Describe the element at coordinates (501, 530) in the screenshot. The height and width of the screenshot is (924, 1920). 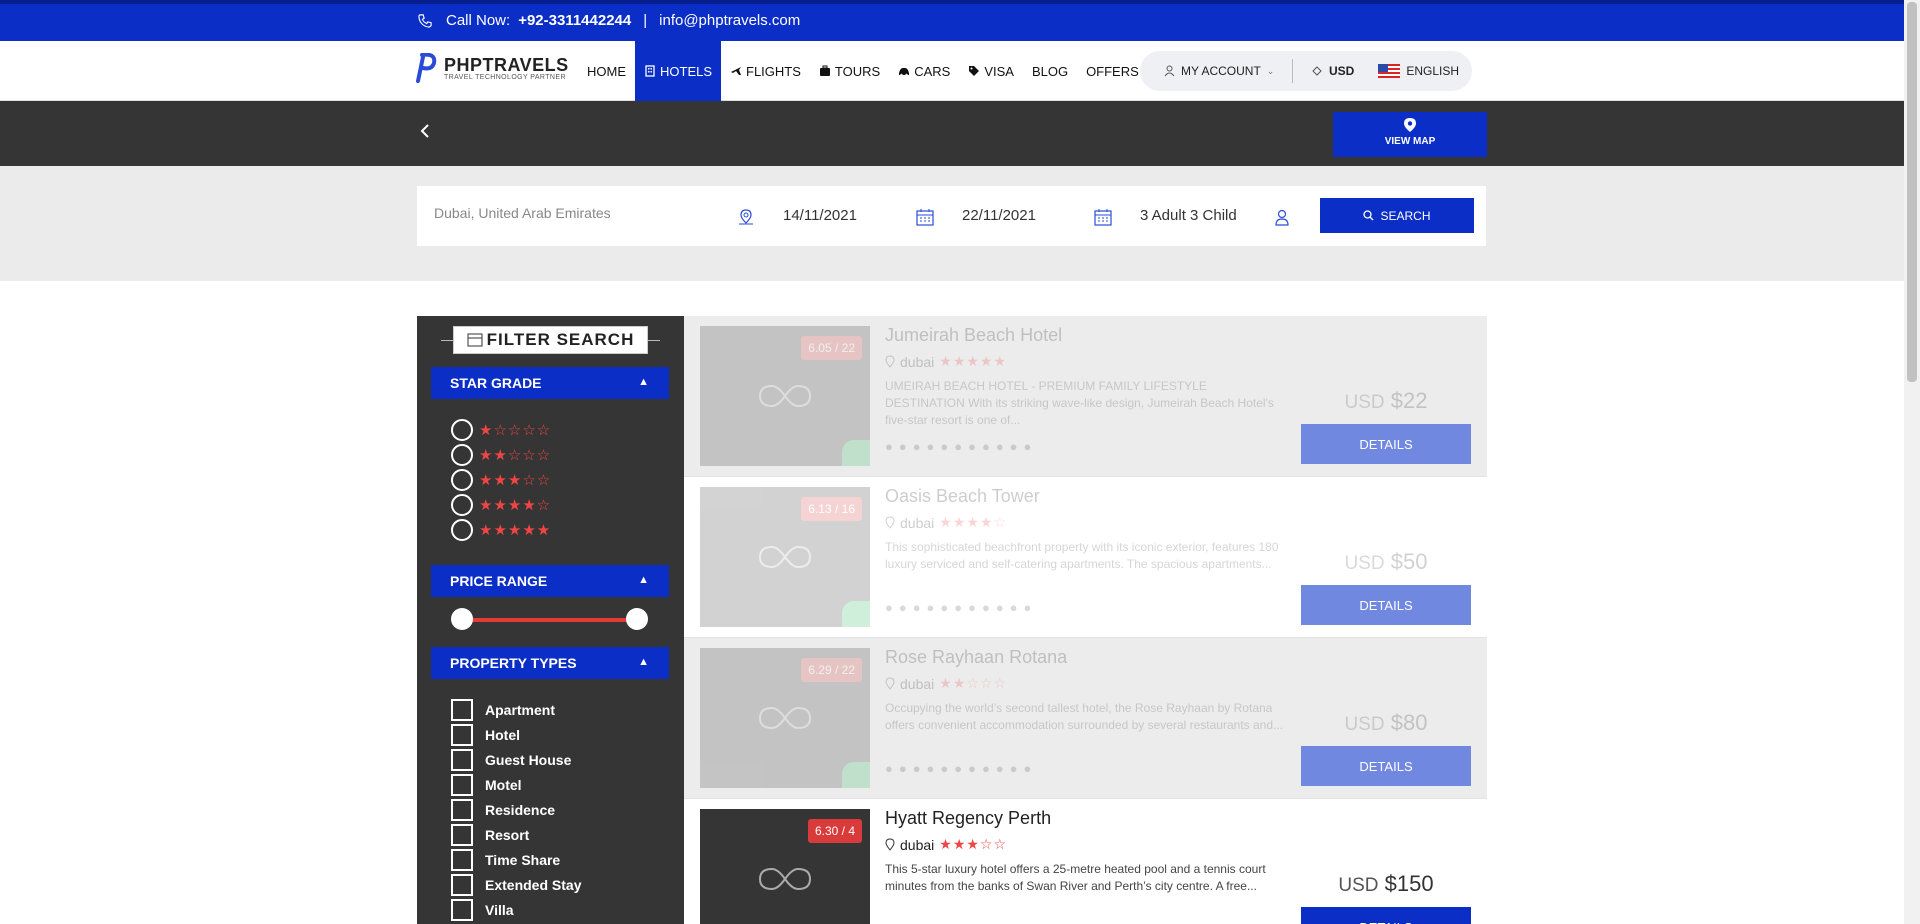
I see `star-filter-5: ★★★★★` at that location.